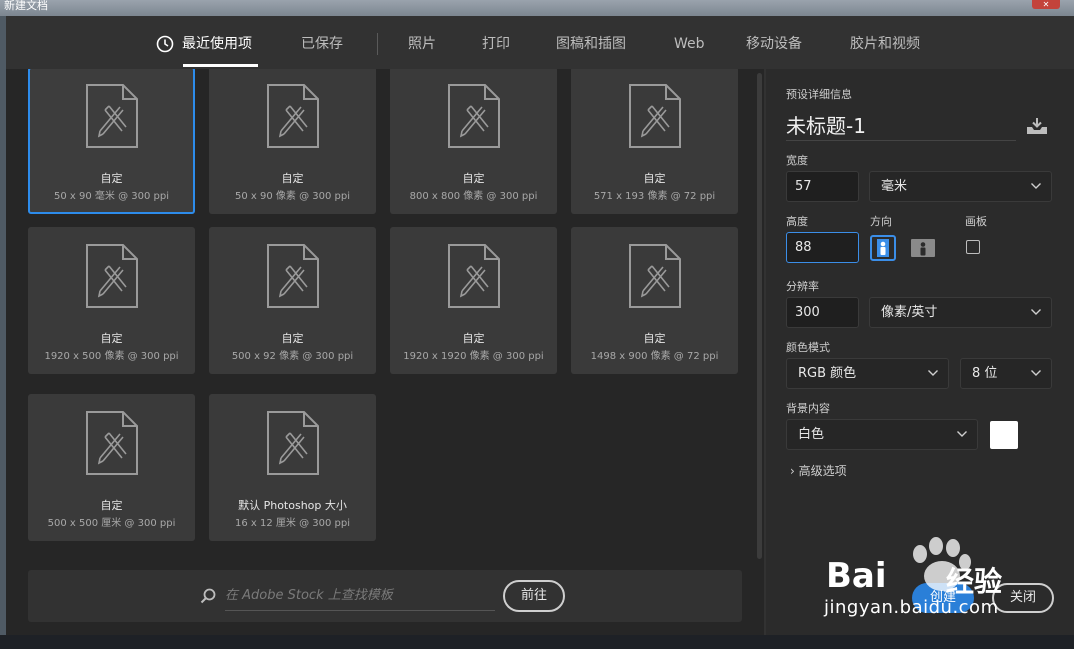  I want to click on preset-card: 自定 50 x 90 毫米 @ 300 ppi, so click(111, 141).